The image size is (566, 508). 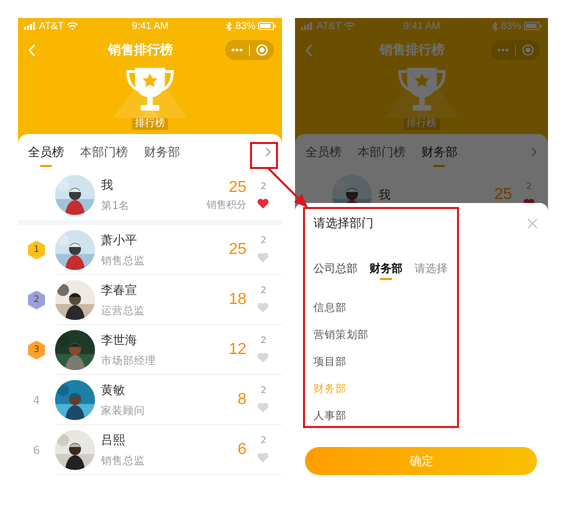 I want to click on score: 8, so click(x=242, y=399).